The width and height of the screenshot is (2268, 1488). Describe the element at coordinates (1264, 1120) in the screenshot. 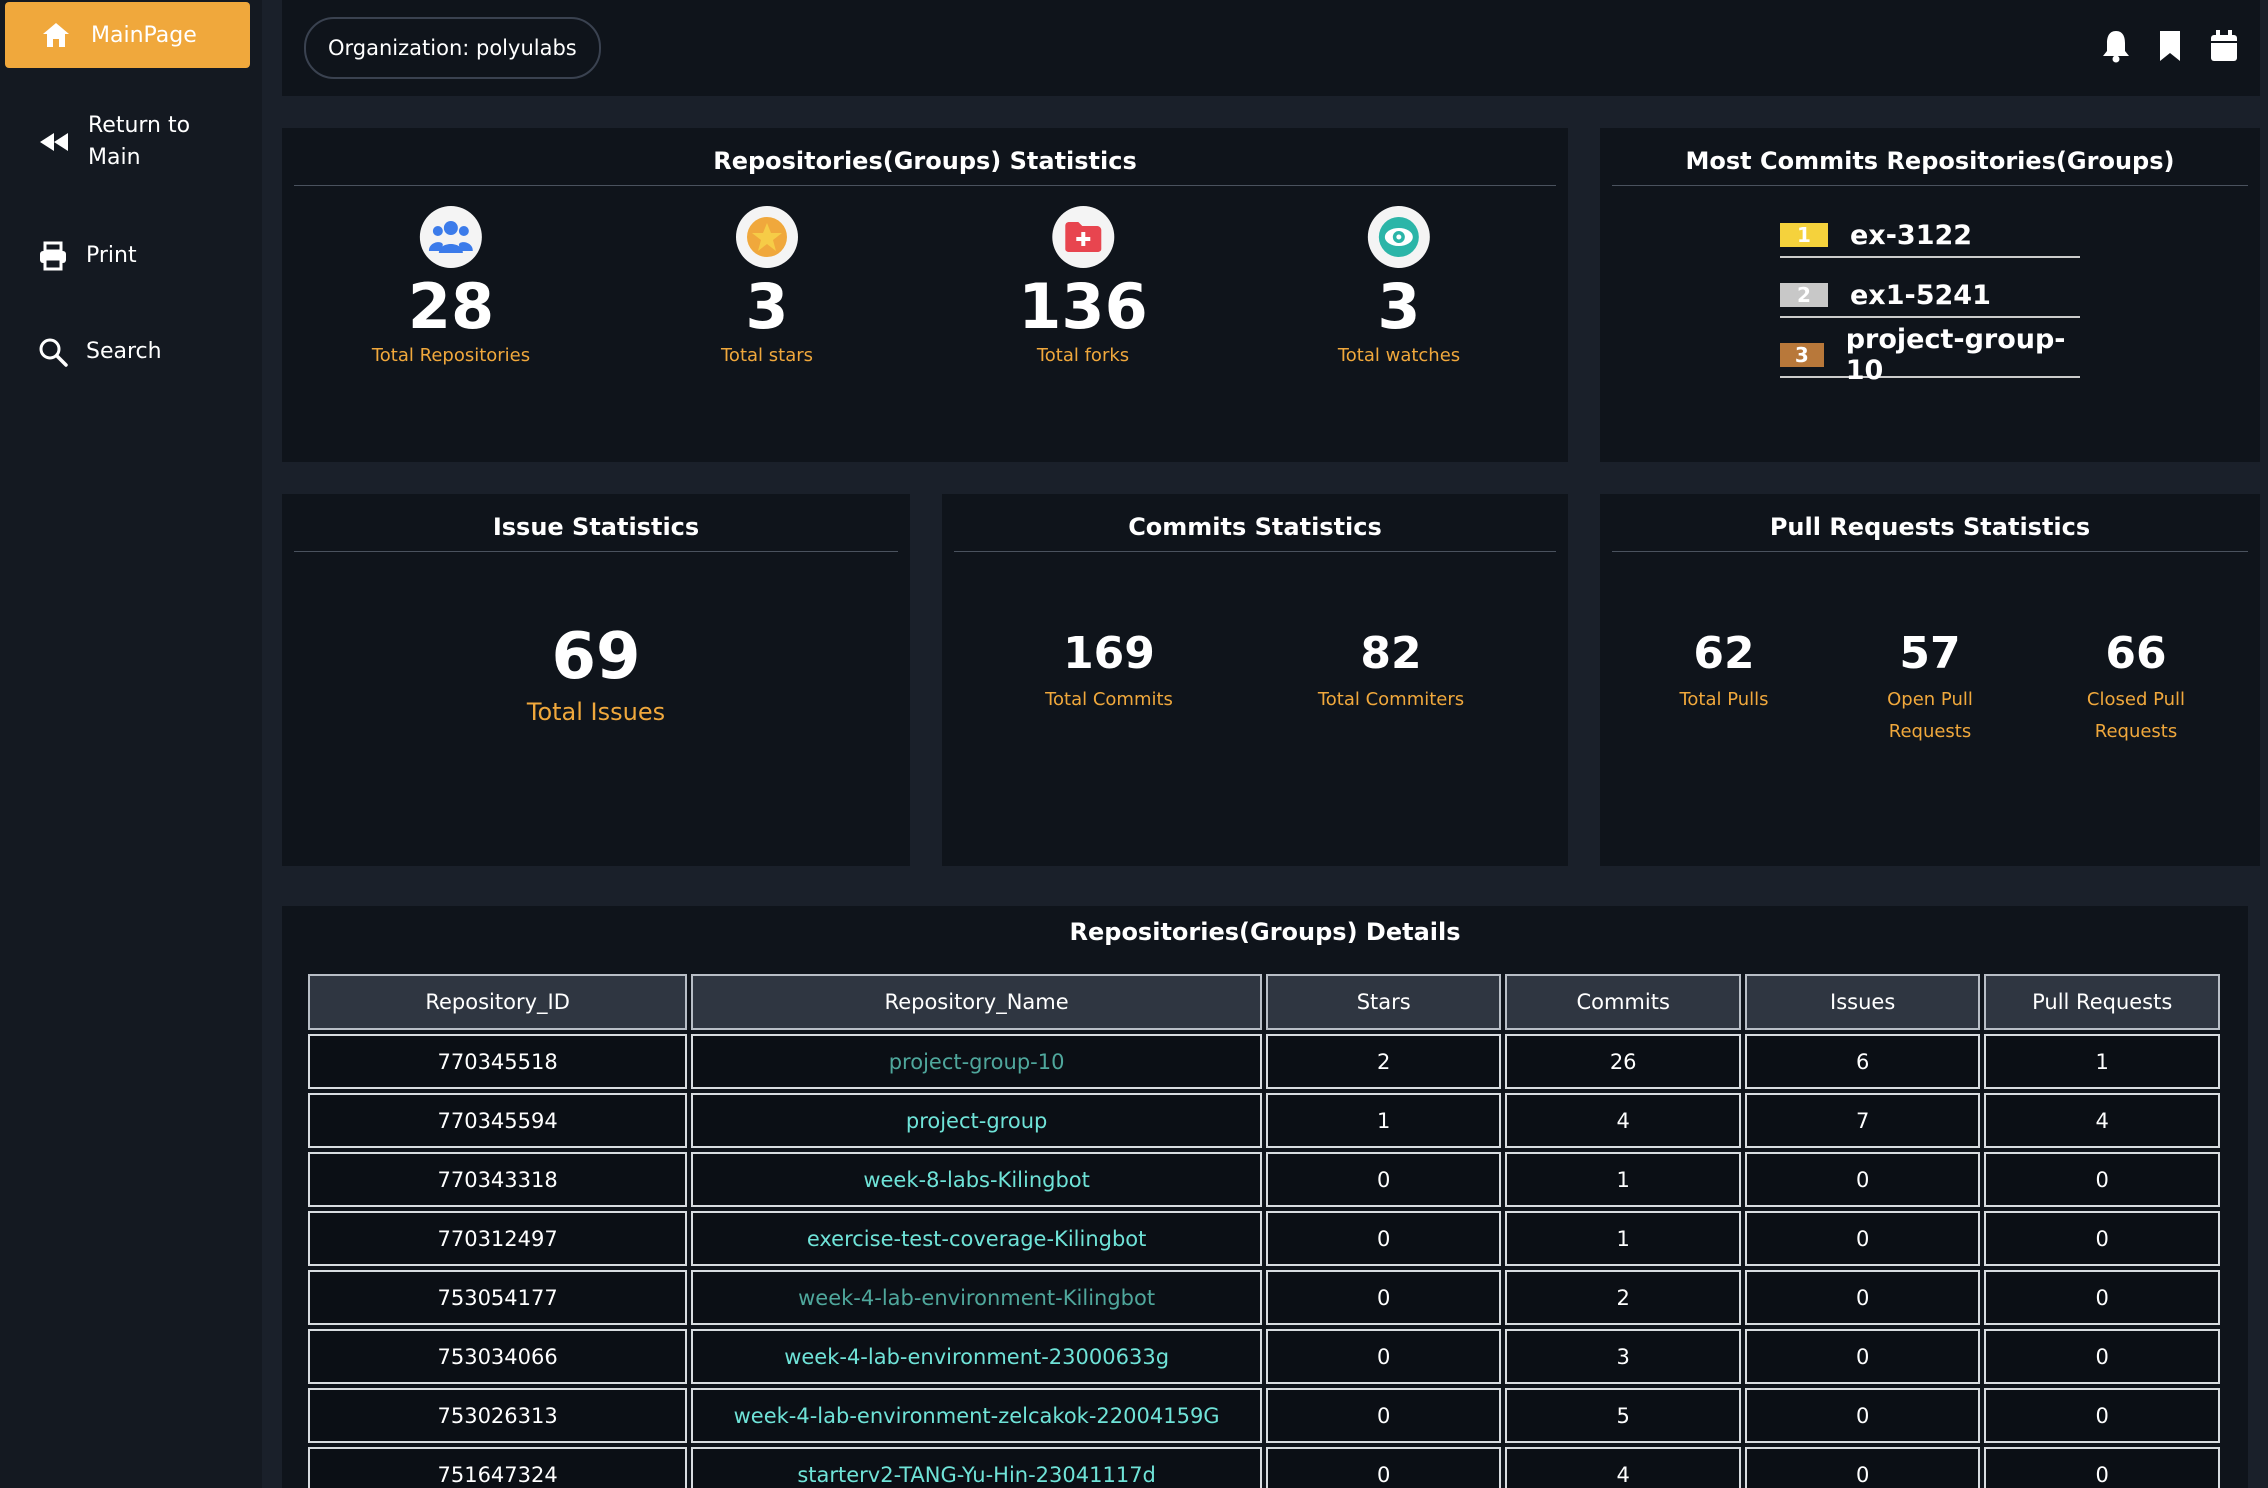

I see `table-row: 770345594 project-group 1 4 7 4` at that location.